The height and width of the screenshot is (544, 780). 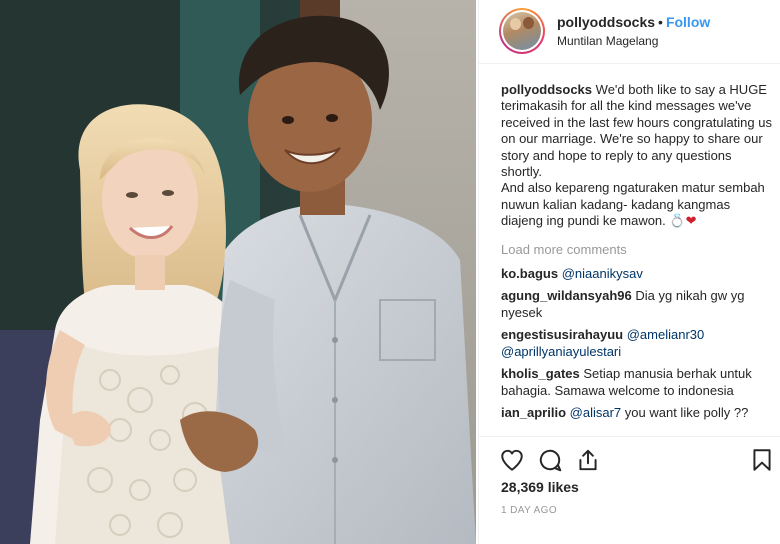 I want to click on likes-count: 28,369 likes, so click(x=540, y=487).